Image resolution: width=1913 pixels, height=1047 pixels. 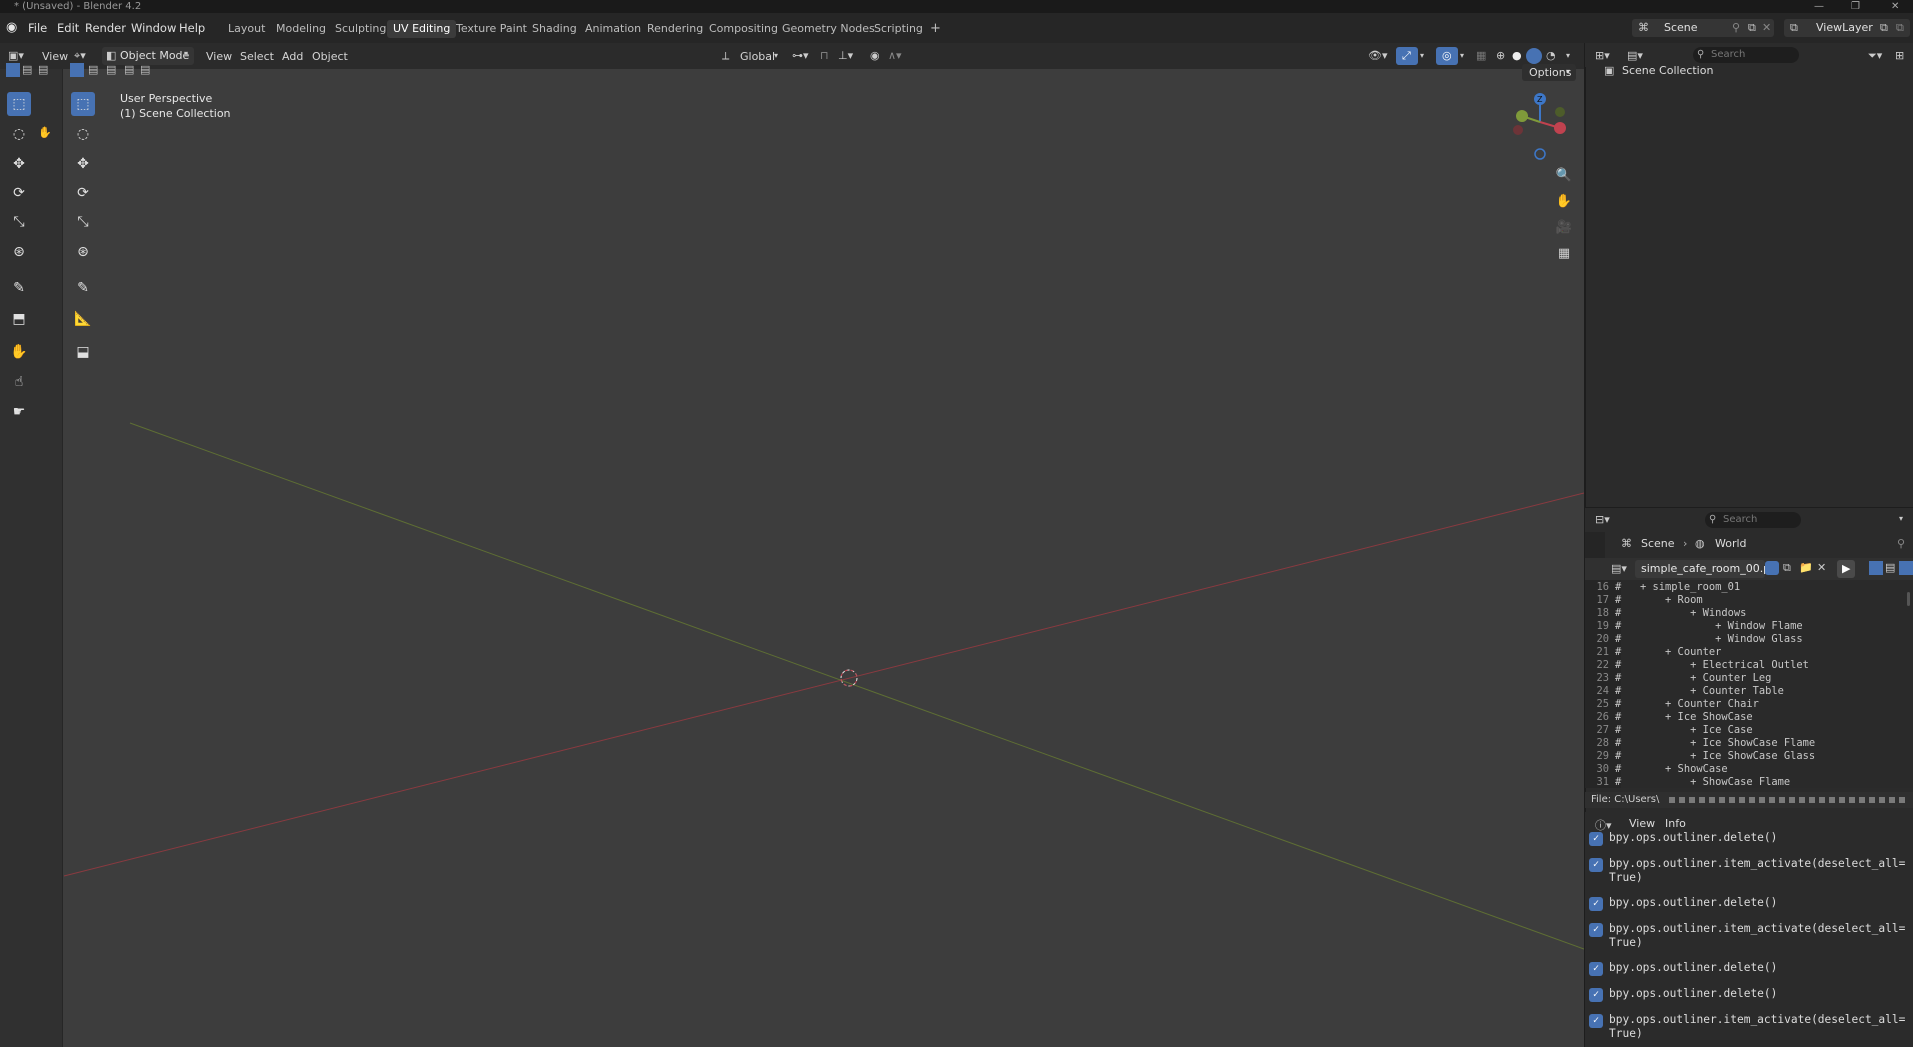 I want to click on tab-rendering: Rendering, so click(x=675, y=29).